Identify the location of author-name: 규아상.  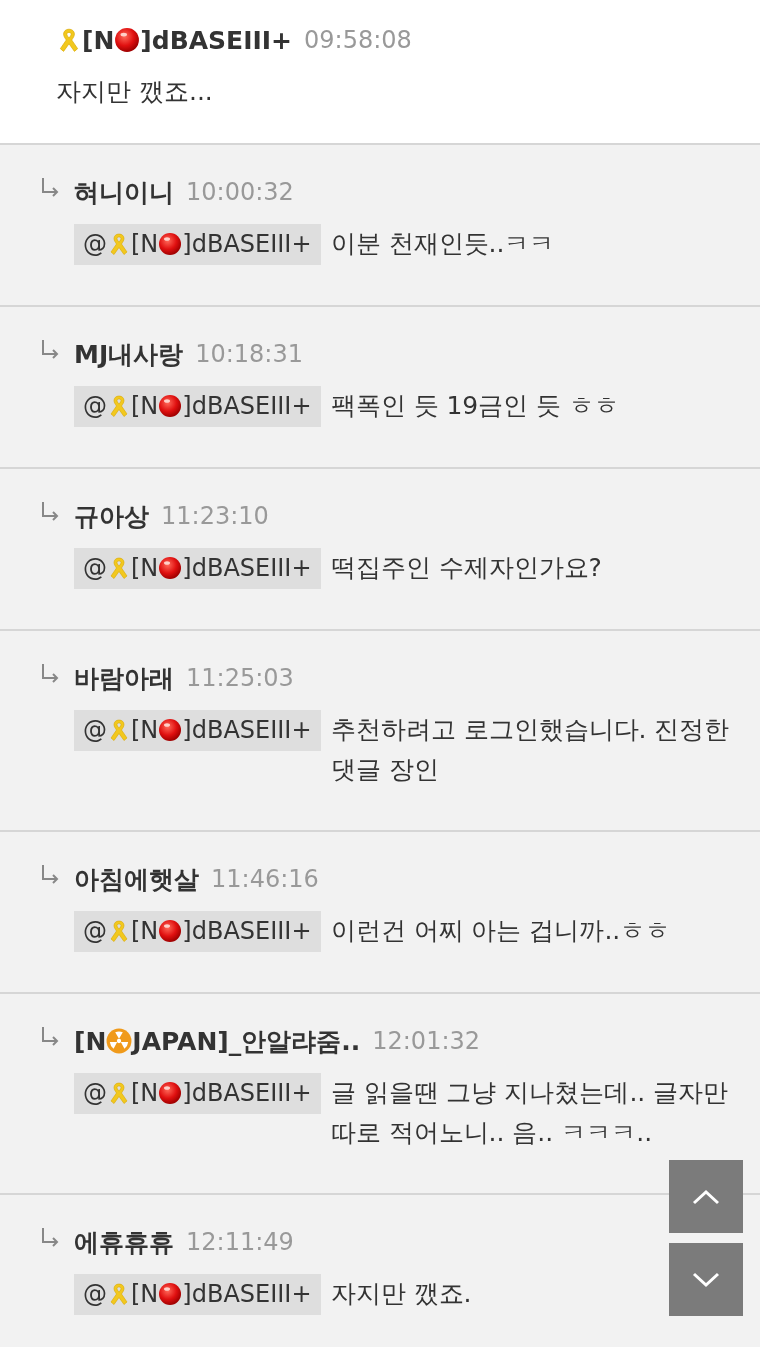
(111, 516).